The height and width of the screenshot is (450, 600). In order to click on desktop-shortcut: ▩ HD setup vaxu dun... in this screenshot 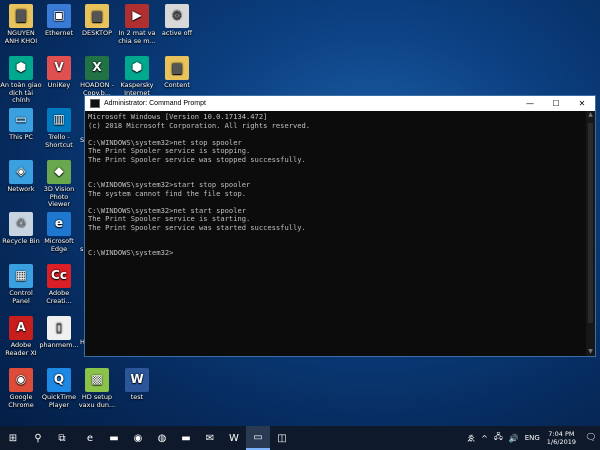, I will do `click(97, 388)`.